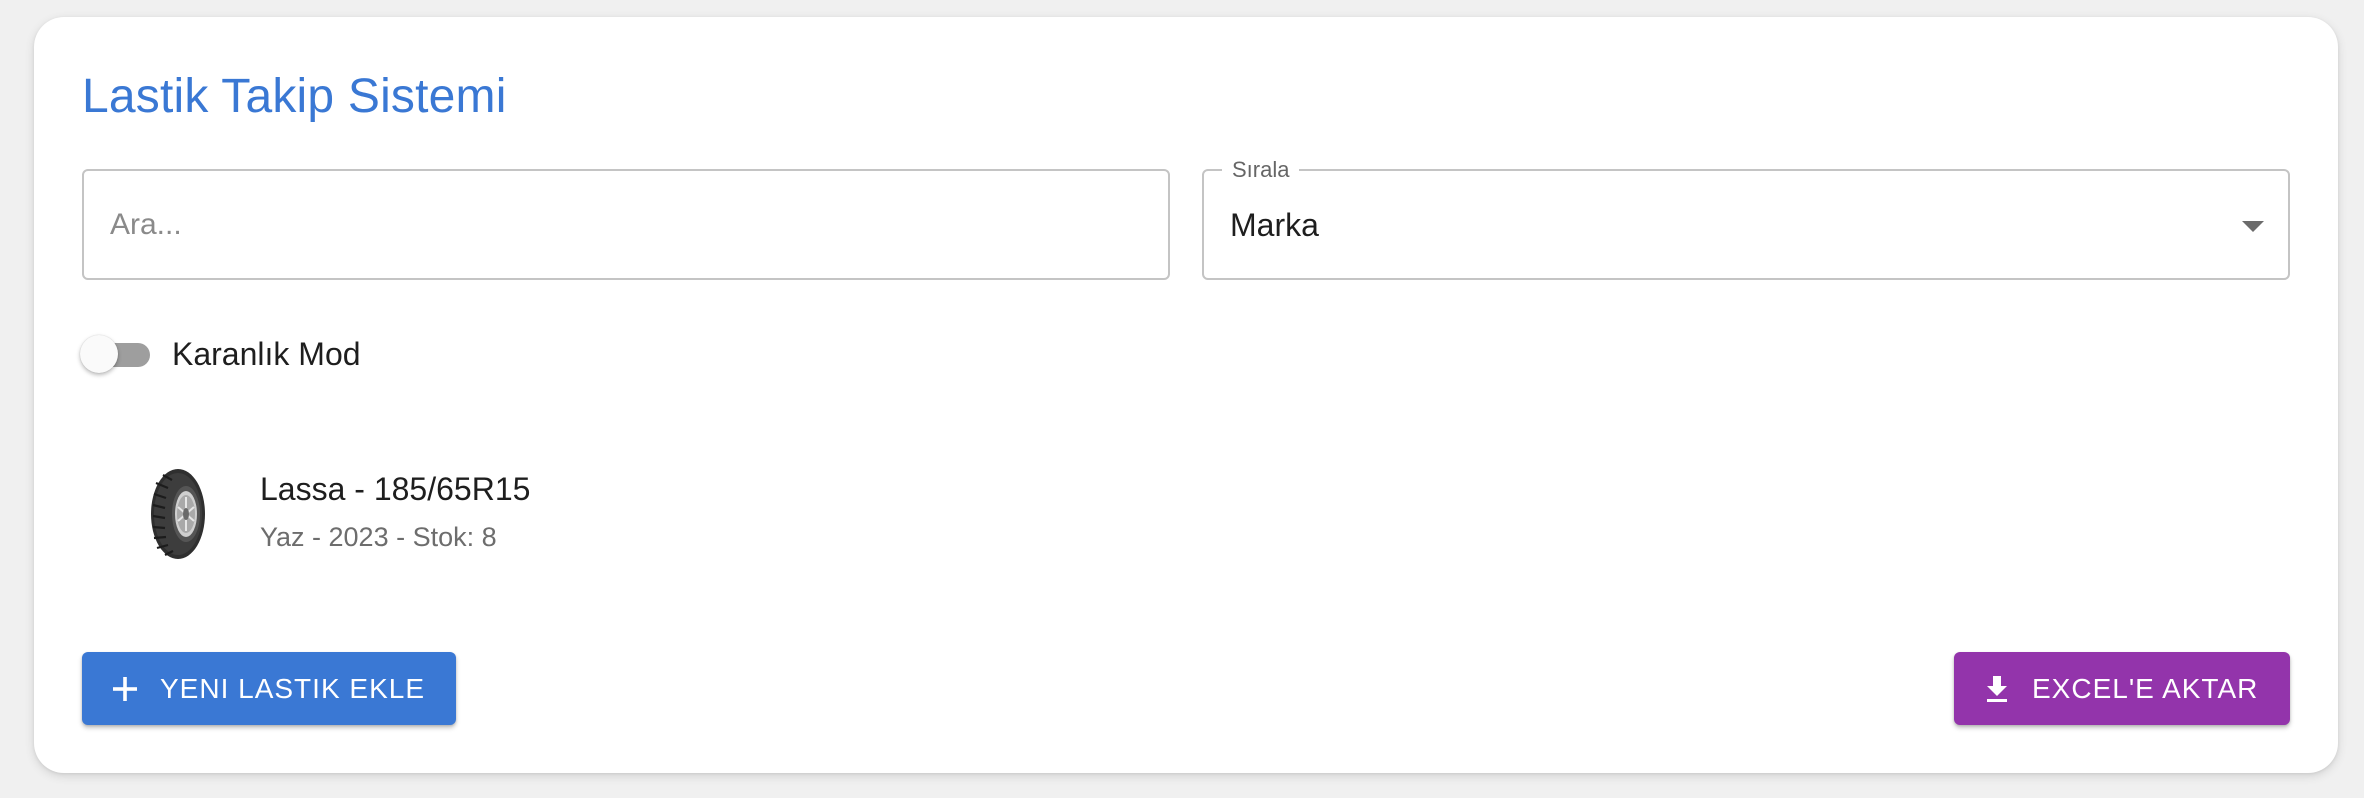 The width and height of the screenshot is (2364, 798). I want to click on sort-select: Sırala Marka, so click(1746, 218).